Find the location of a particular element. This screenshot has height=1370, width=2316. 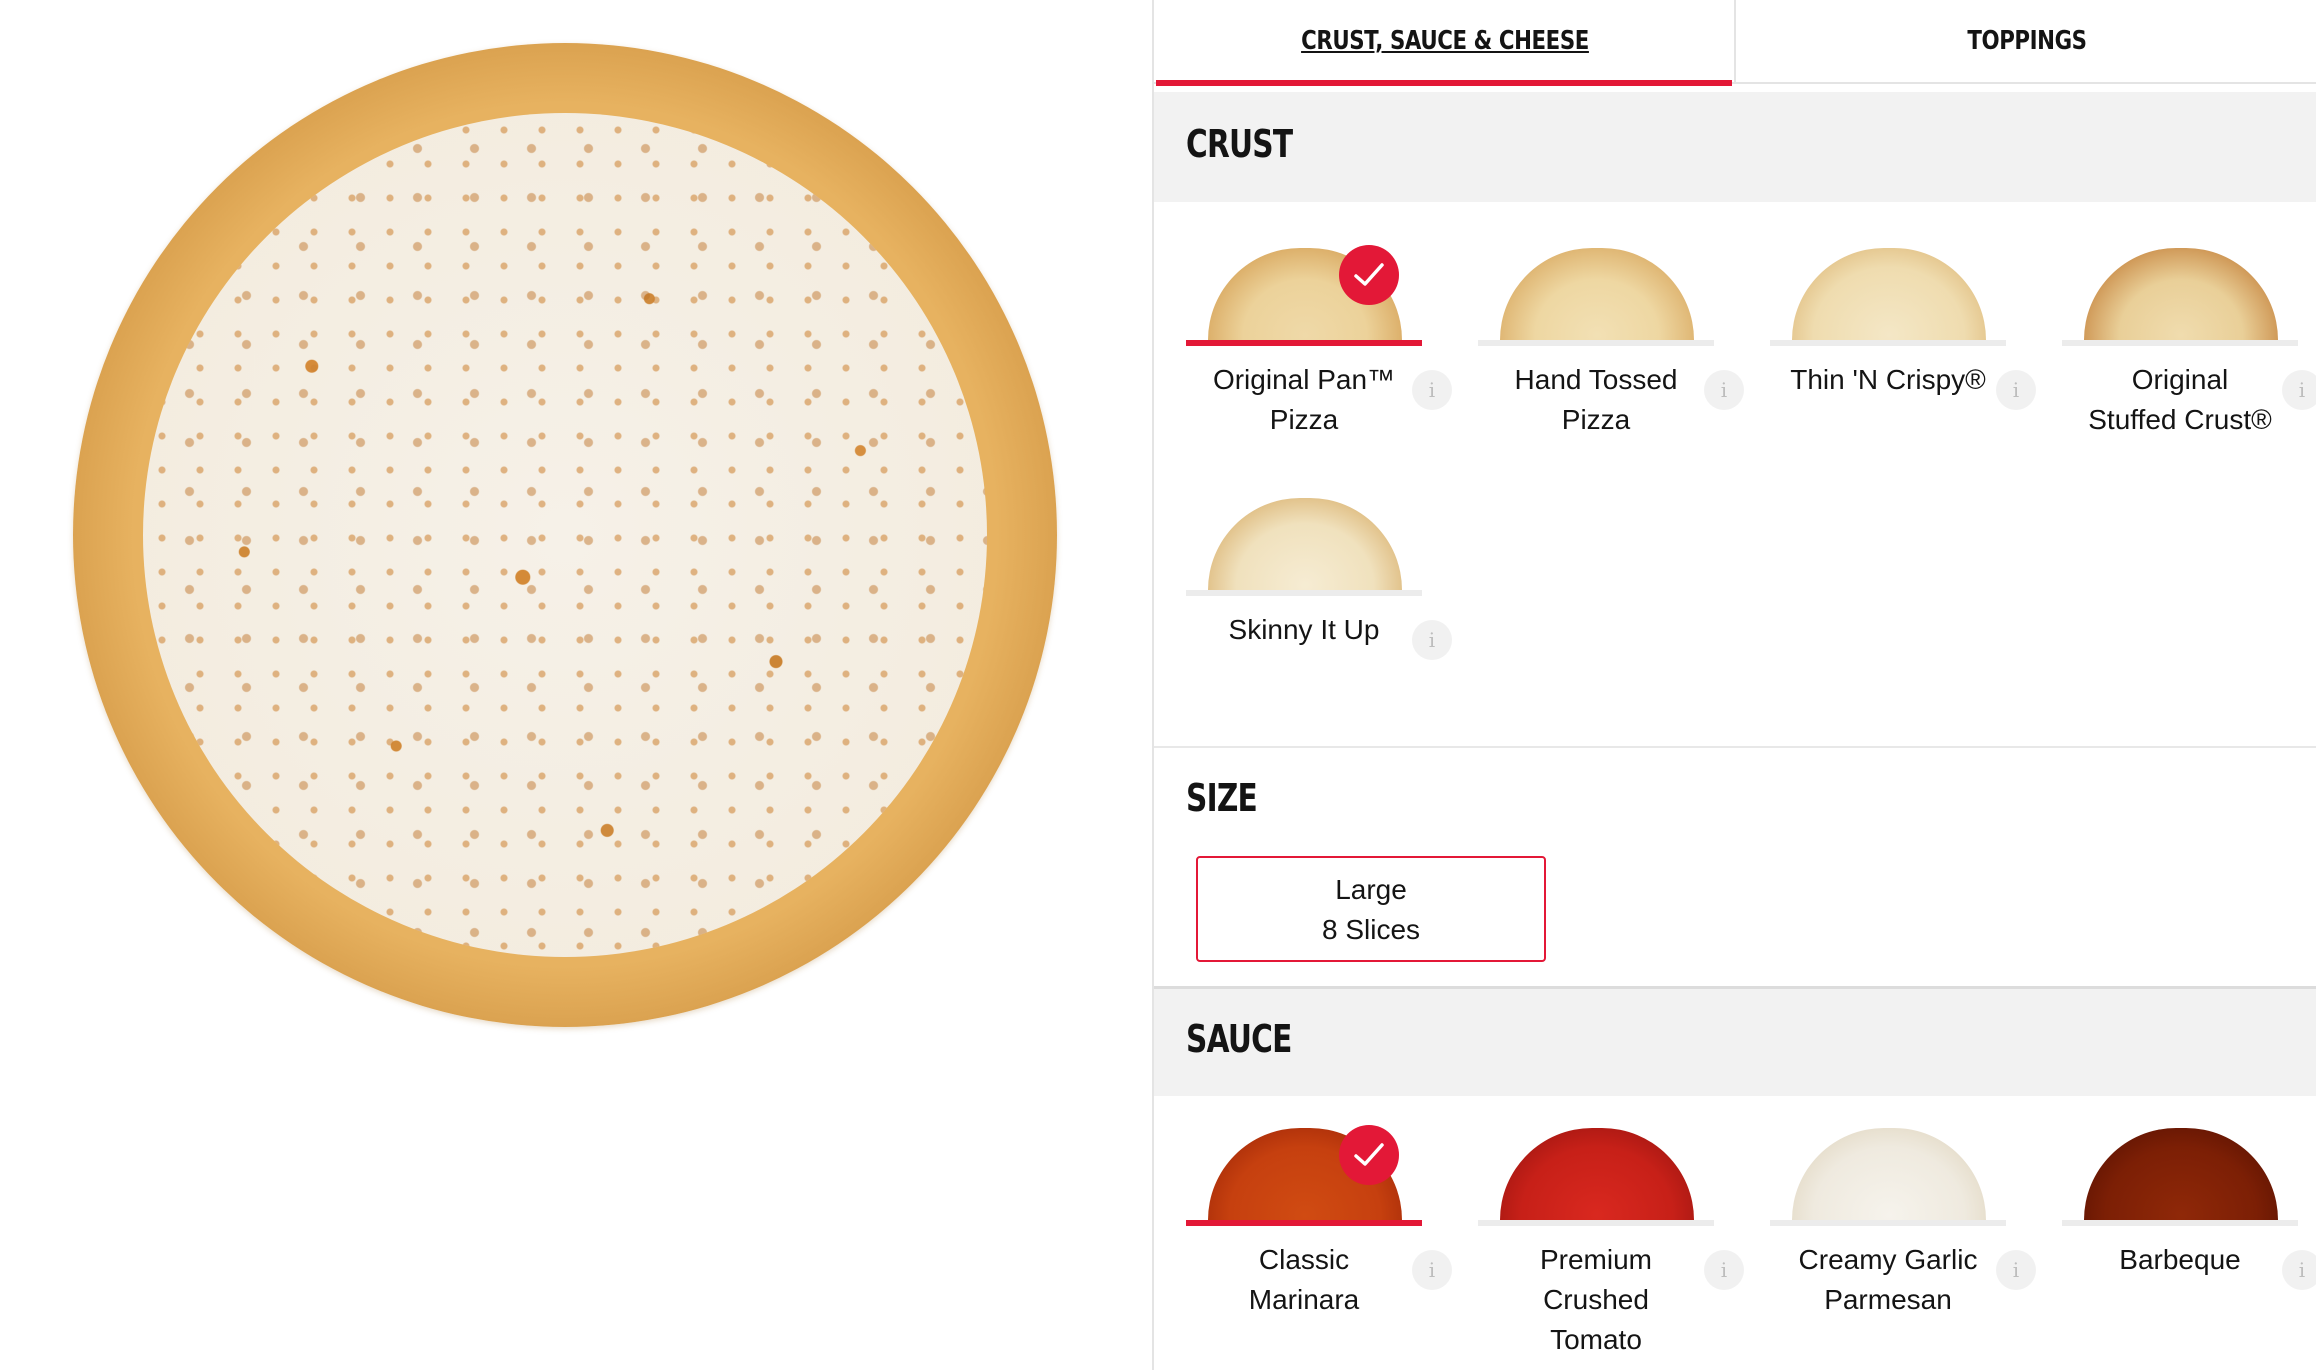

size-slices: 8 Slices is located at coordinates (1371, 929).